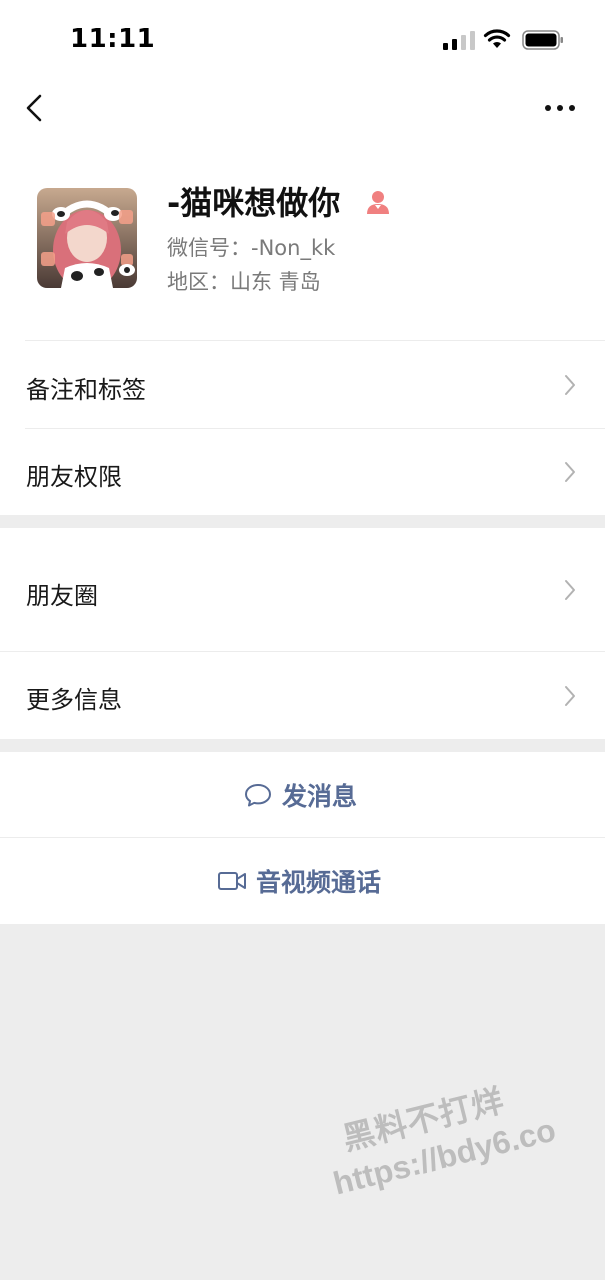 This screenshot has height=1280, width=605. I want to click on chevron-left-icon, so click(34, 108).